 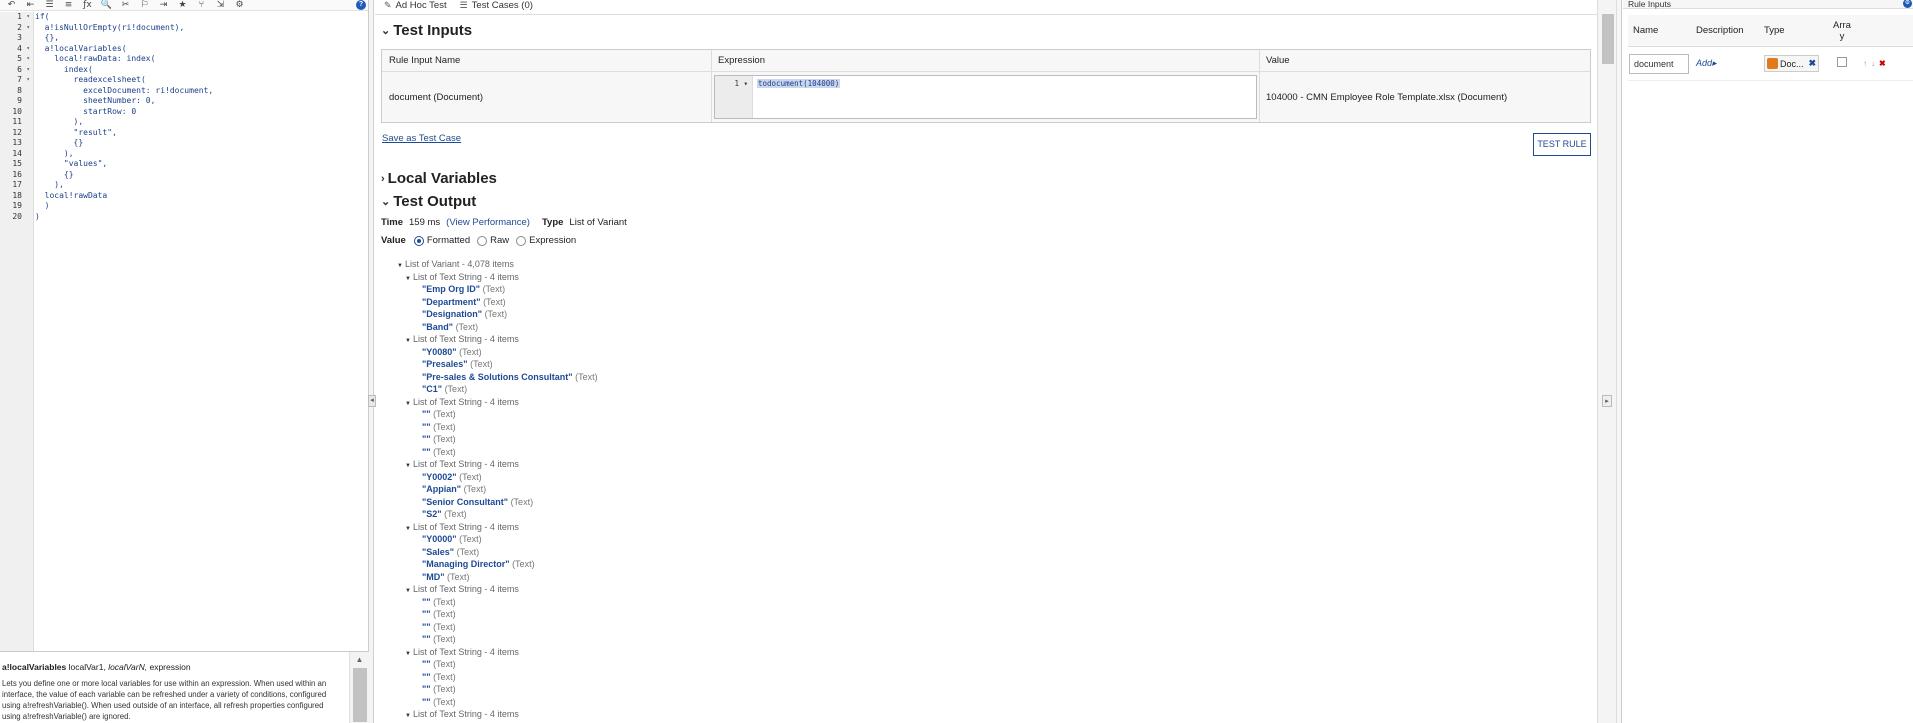 I want to click on line-number-text: 11, so click(x=17, y=121).